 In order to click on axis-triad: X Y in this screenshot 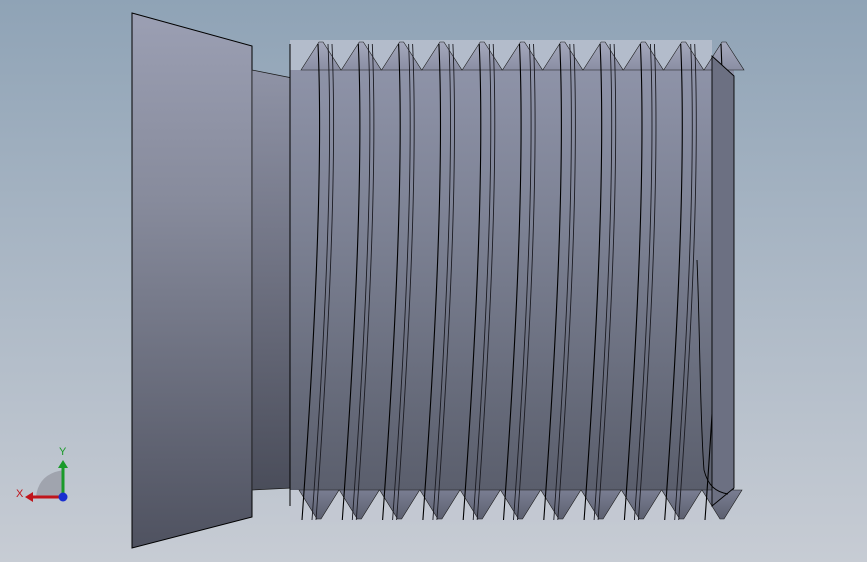, I will do `click(42, 474)`.